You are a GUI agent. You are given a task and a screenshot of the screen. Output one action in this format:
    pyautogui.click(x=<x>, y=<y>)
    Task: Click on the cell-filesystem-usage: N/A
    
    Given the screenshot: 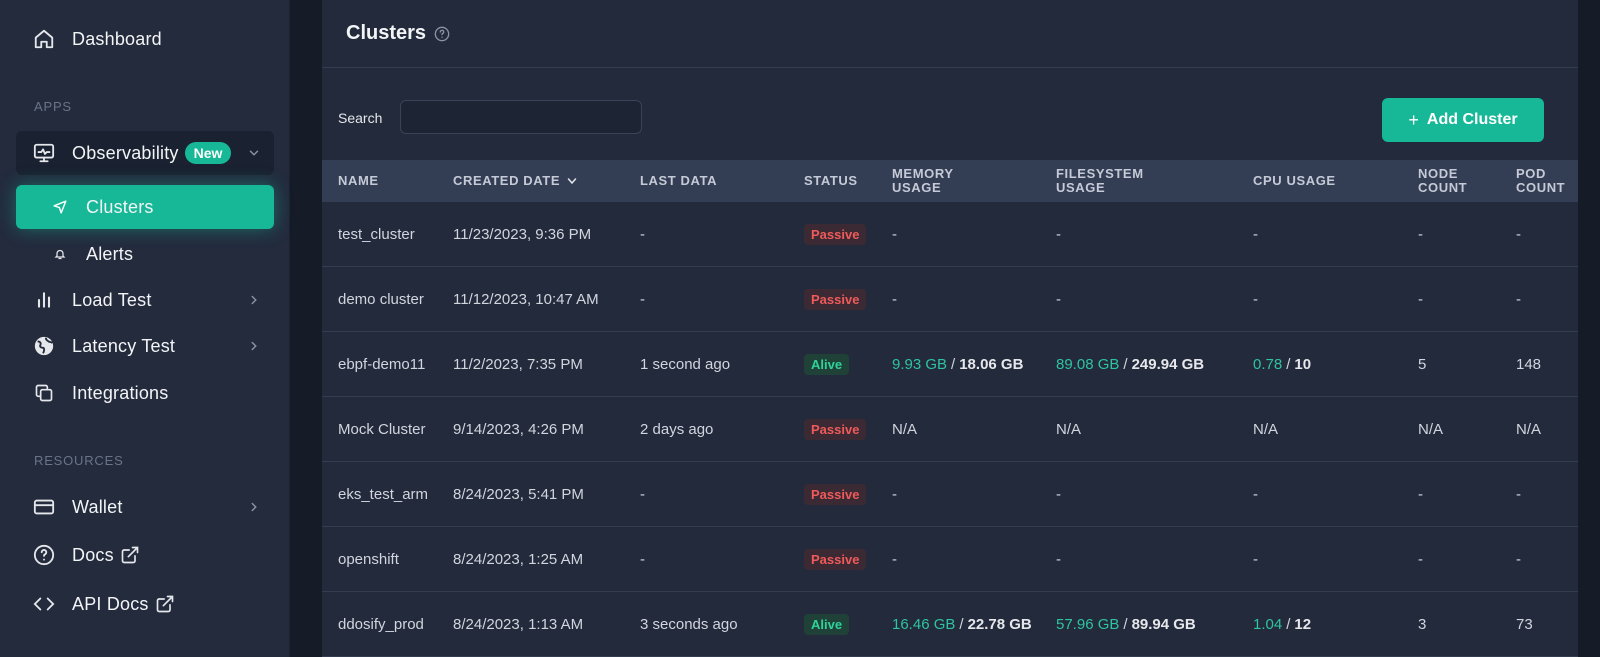 What is the action you would take?
    pyautogui.click(x=1068, y=429)
    